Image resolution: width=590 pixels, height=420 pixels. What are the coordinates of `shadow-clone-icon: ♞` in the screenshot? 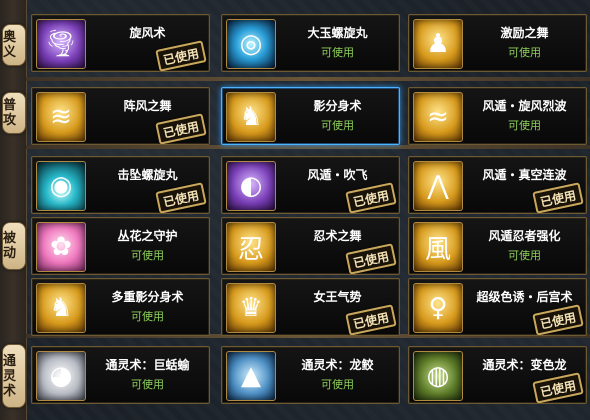 It's located at (251, 117).